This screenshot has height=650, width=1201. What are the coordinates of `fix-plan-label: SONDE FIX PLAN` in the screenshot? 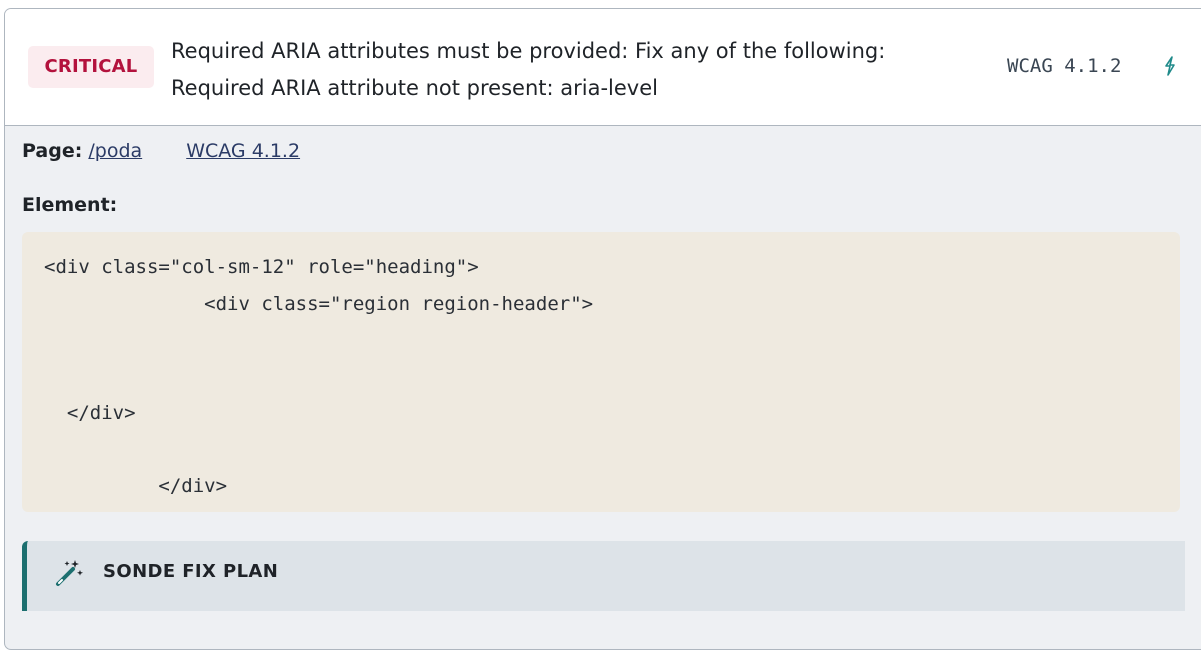 It's located at (191, 571).